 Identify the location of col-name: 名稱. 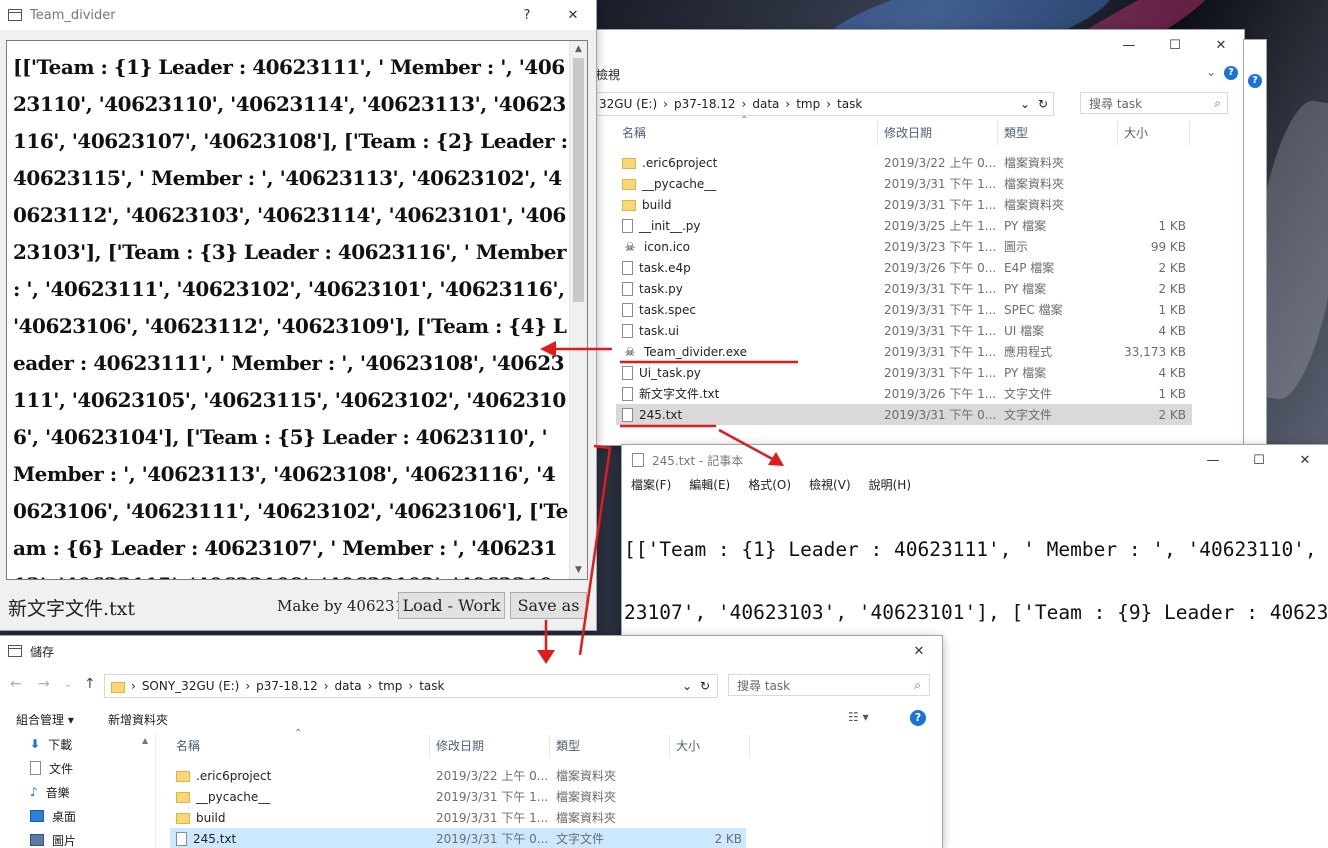
(300, 746).